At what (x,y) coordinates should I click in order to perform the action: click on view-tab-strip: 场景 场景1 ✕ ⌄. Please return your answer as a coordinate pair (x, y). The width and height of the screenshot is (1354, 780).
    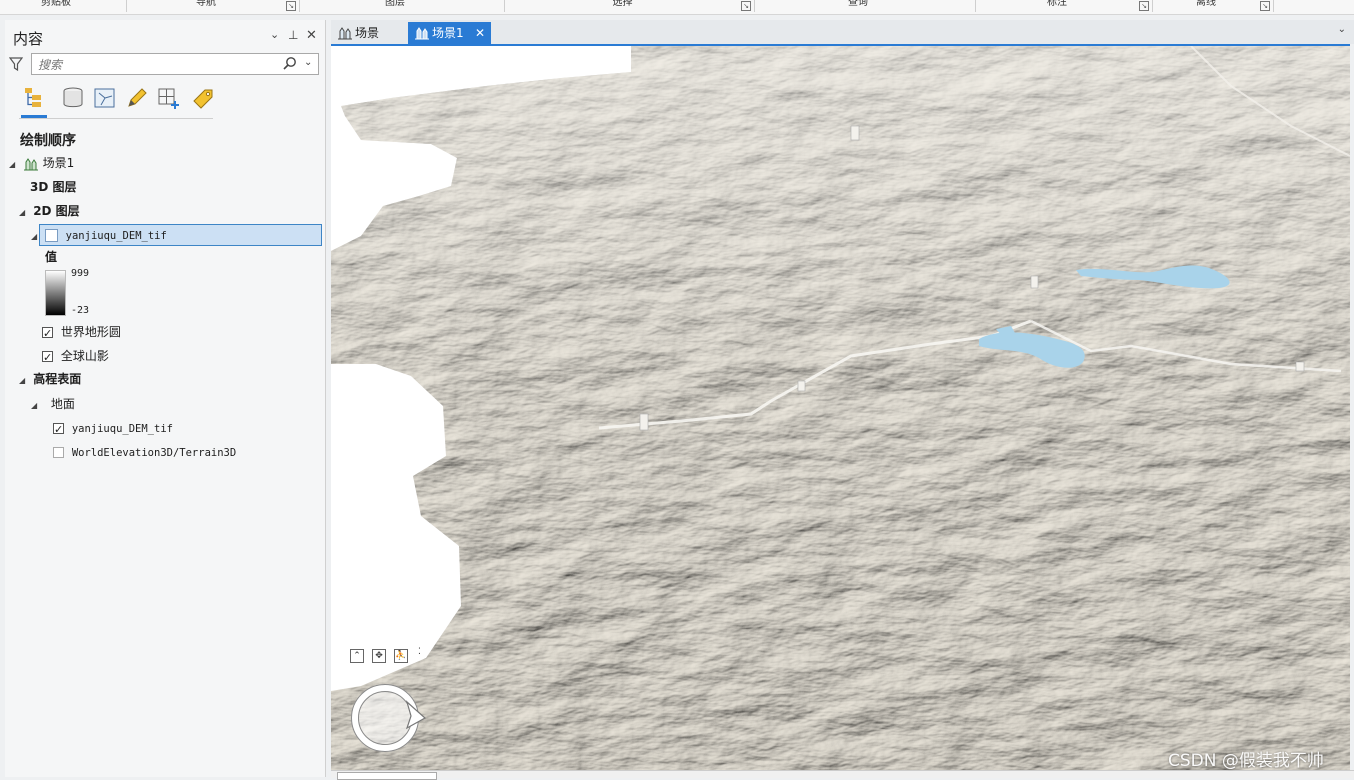
    Looking at the image, I should click on (842, 32).